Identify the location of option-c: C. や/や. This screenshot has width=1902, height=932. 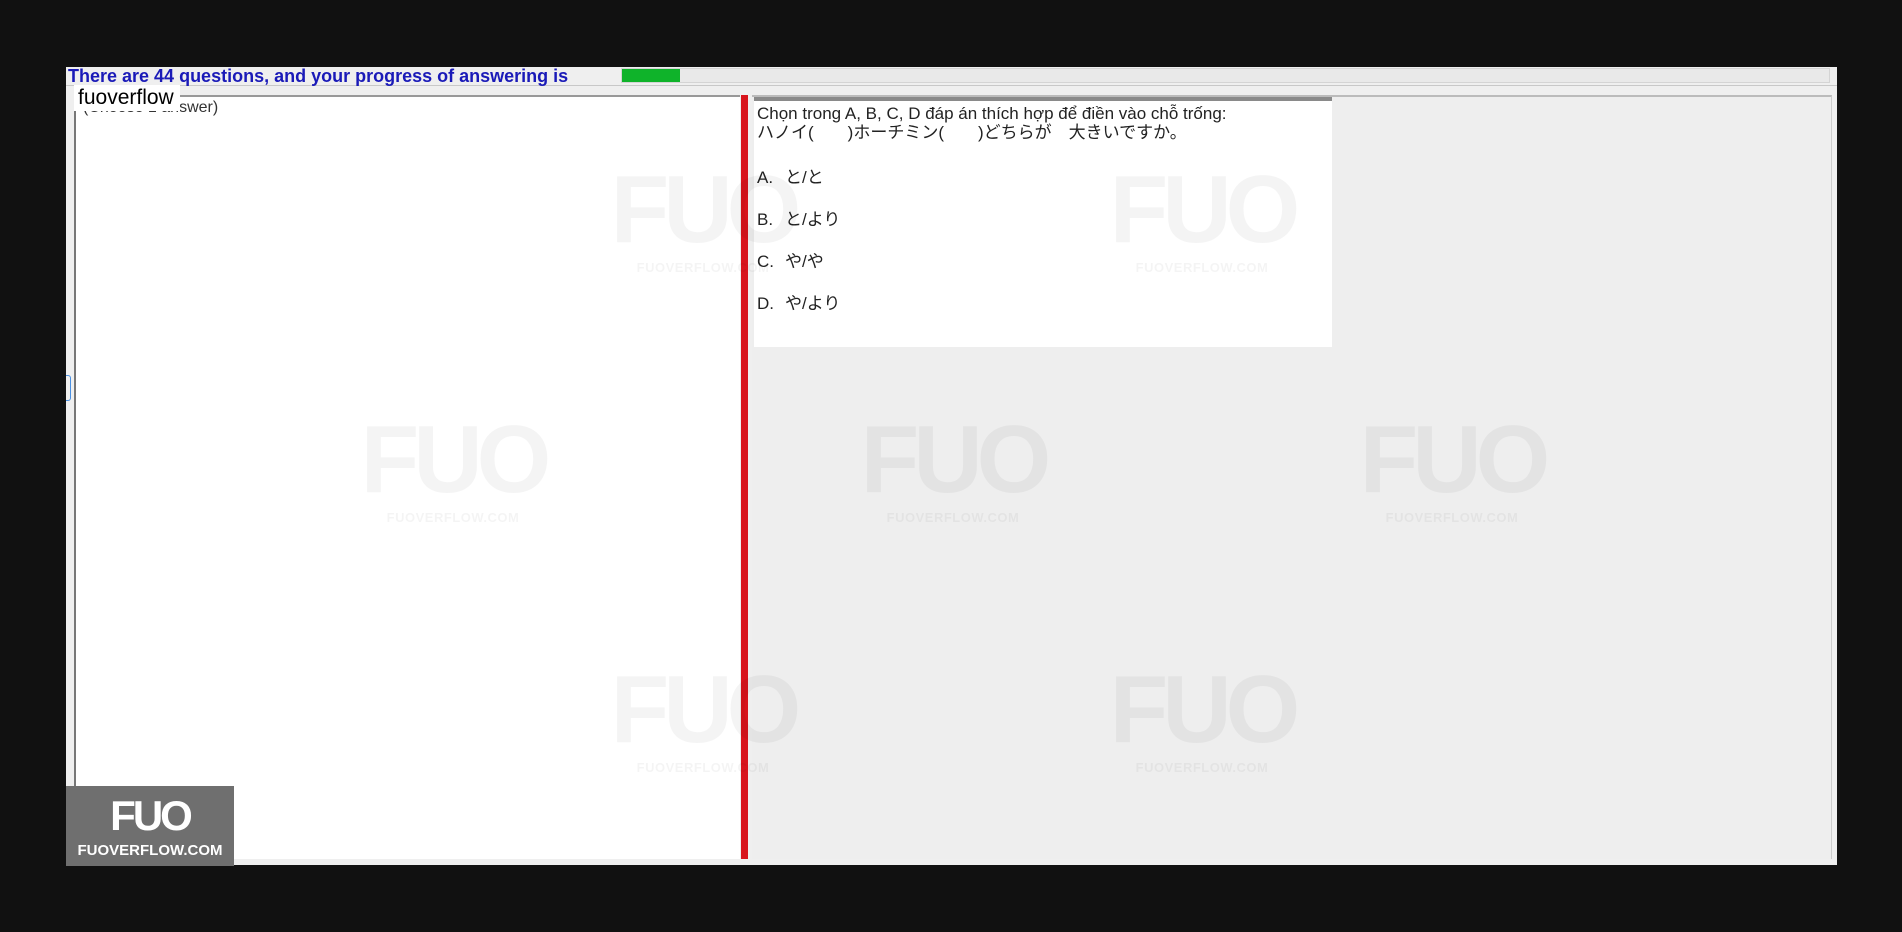
(790, 259).